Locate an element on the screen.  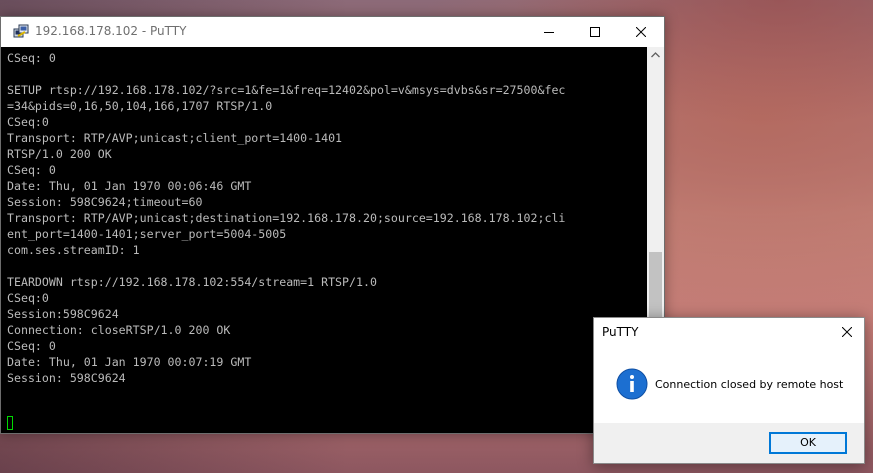
terminal-line: Session: 598C9624;timeout=60 is located at coordinates (105, 202).